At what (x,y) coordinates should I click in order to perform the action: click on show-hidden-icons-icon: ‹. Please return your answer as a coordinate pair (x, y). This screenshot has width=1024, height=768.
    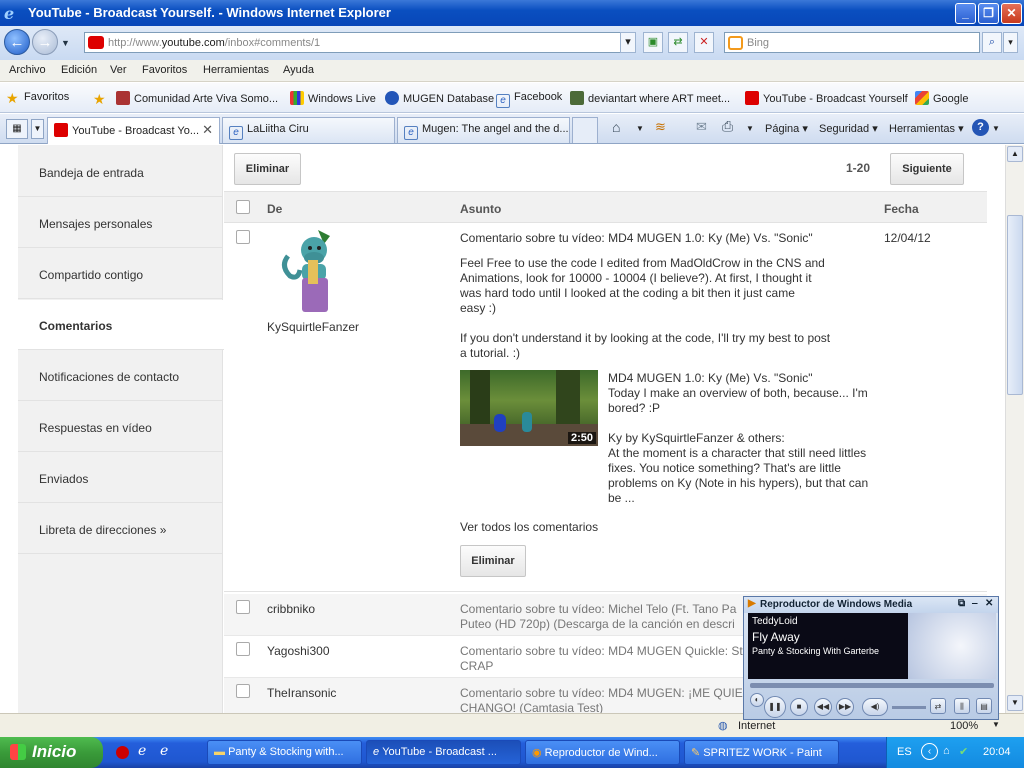
    Looking at the image, I should click on (929, 751).